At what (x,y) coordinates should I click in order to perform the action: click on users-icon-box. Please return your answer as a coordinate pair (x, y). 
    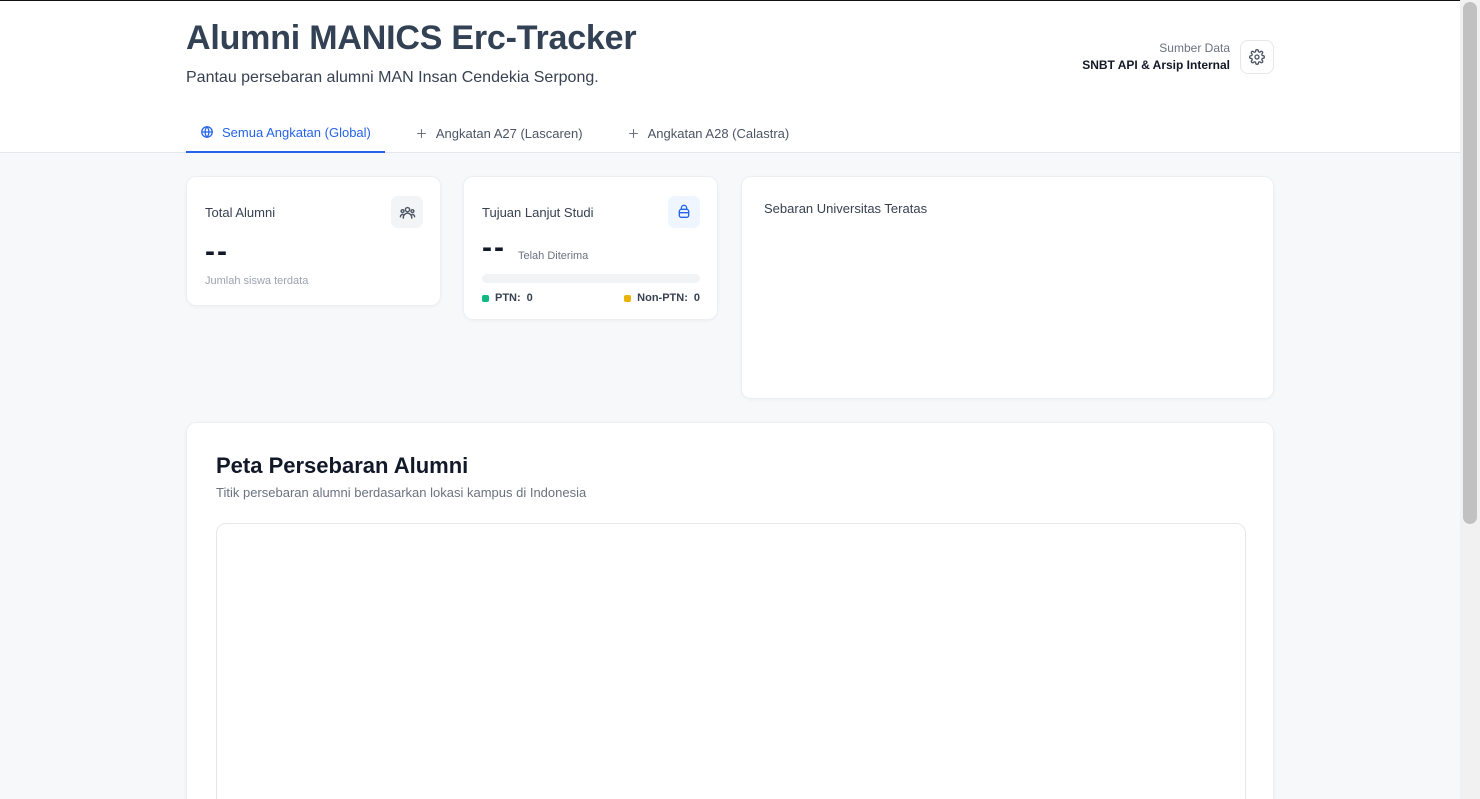
    Looking at the image, I should click on (407, 212).